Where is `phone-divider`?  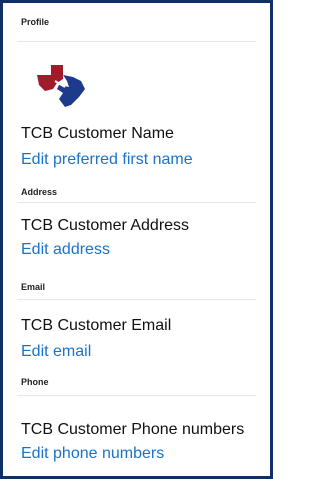 phone-divider is located at coordinates (136, 395).